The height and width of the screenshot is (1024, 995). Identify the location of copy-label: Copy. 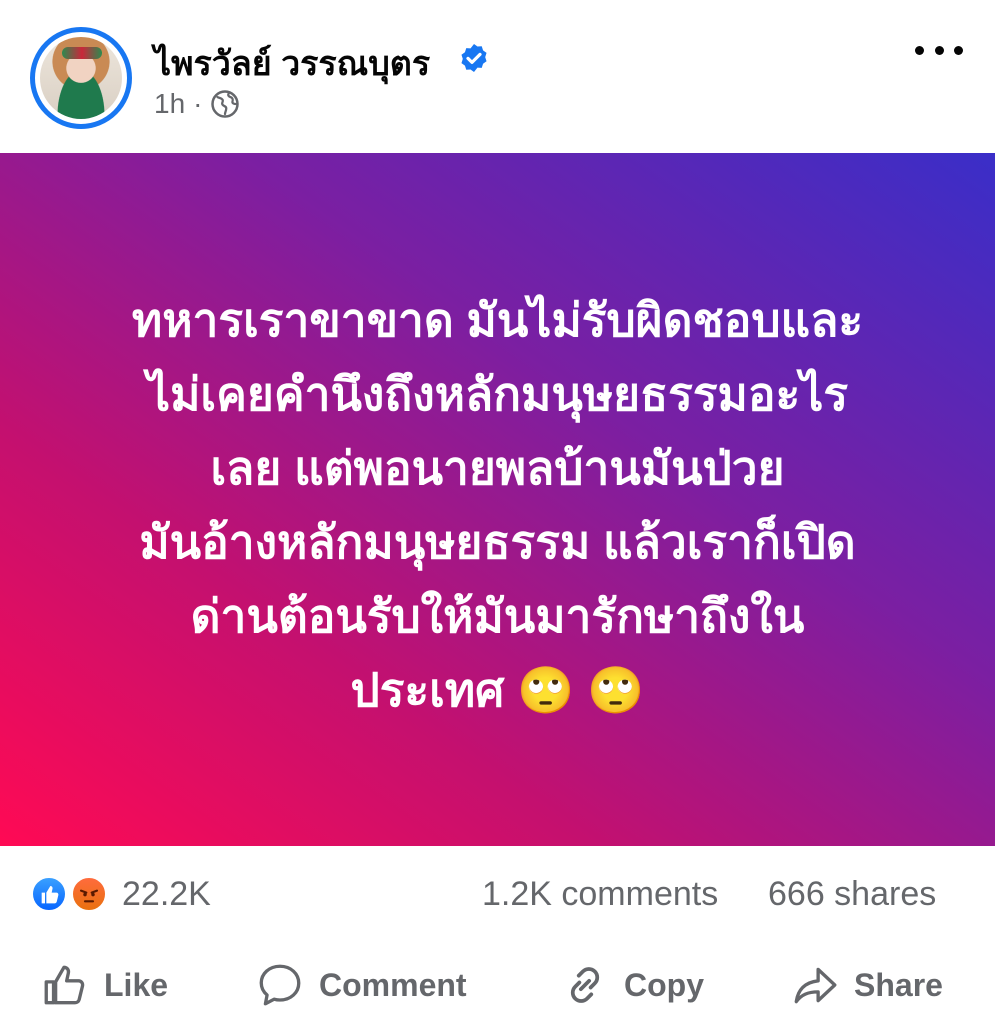
(664, 984).